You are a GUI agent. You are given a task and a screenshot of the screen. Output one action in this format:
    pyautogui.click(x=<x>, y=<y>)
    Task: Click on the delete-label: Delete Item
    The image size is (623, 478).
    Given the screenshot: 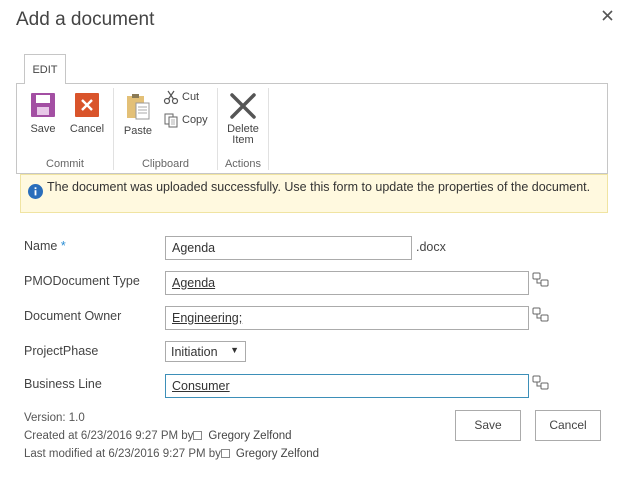 What is the action you would take?
    pyautogui.click(x=243, y=135)
    